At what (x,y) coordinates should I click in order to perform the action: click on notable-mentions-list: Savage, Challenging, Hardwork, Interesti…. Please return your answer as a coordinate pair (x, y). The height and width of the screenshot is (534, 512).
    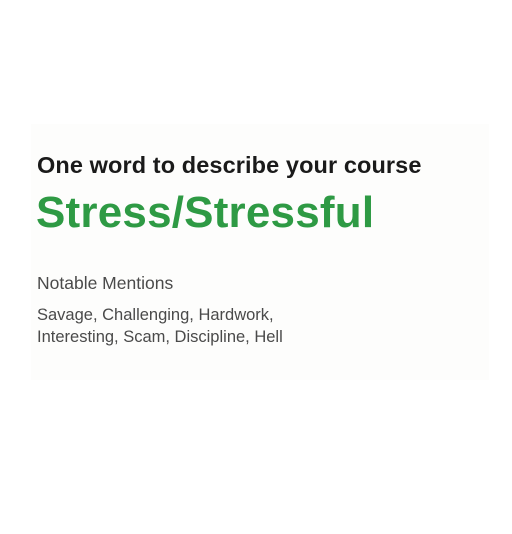
    Looking at the image, I should click on (202, 326).